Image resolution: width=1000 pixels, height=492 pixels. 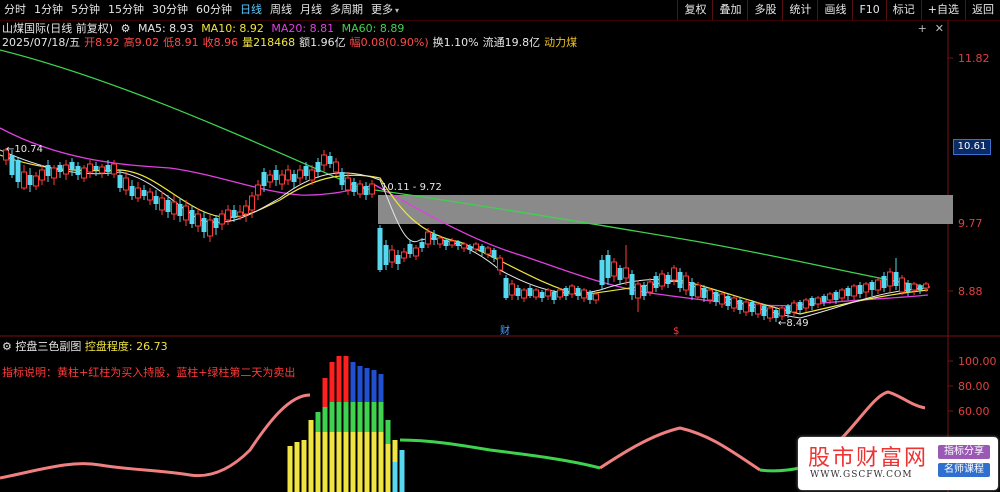 I want to click on indicator-description: 指标说明：黄柱+红柱为买入持股，蓝柱+绿柱第二天为卖出, so click(x=149, y=372).